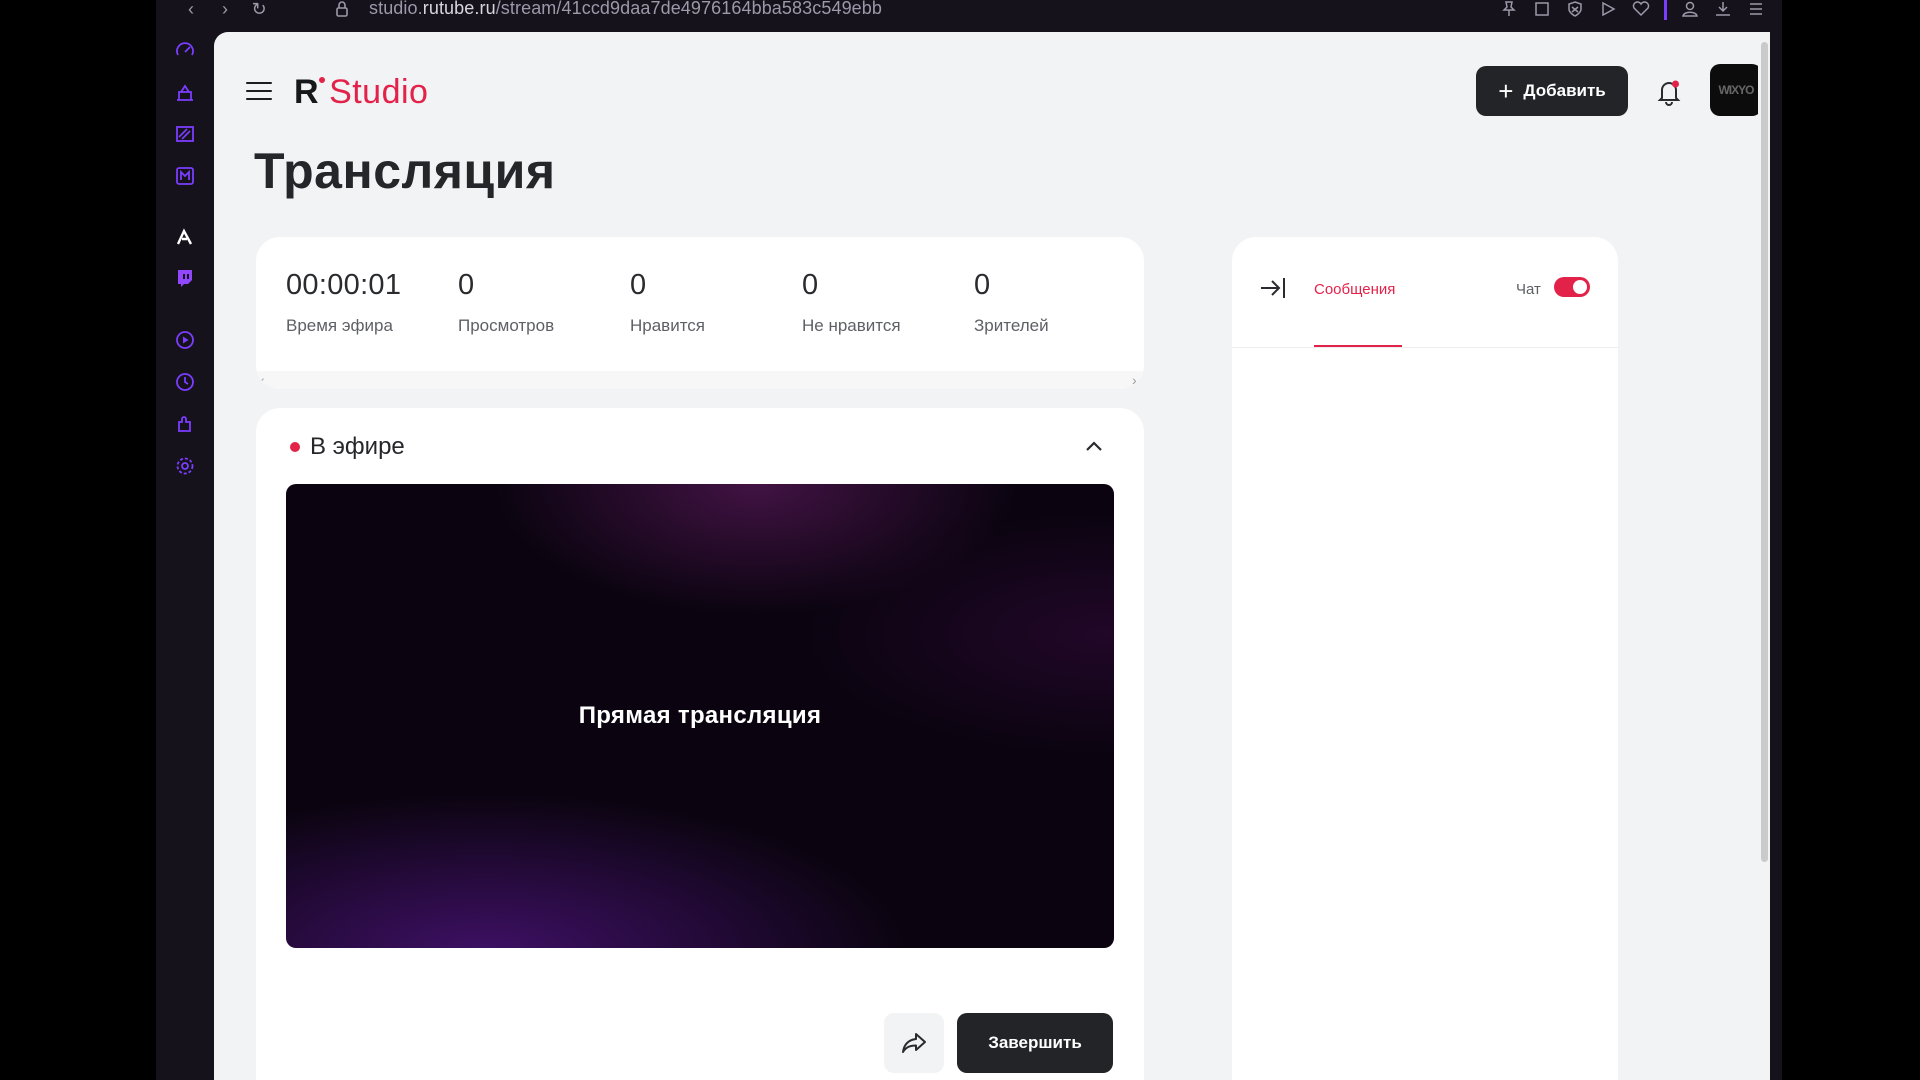  What do you see at coordinates (1736, 90) in the screenshot?
I see `avatar: WIXYO` at bounding box center [1736, 90].